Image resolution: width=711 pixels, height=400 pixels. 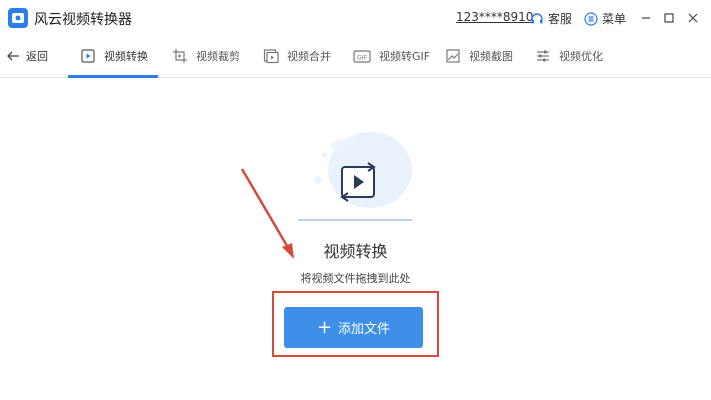 I want to click on close-icon, so click(x=693, y=18).